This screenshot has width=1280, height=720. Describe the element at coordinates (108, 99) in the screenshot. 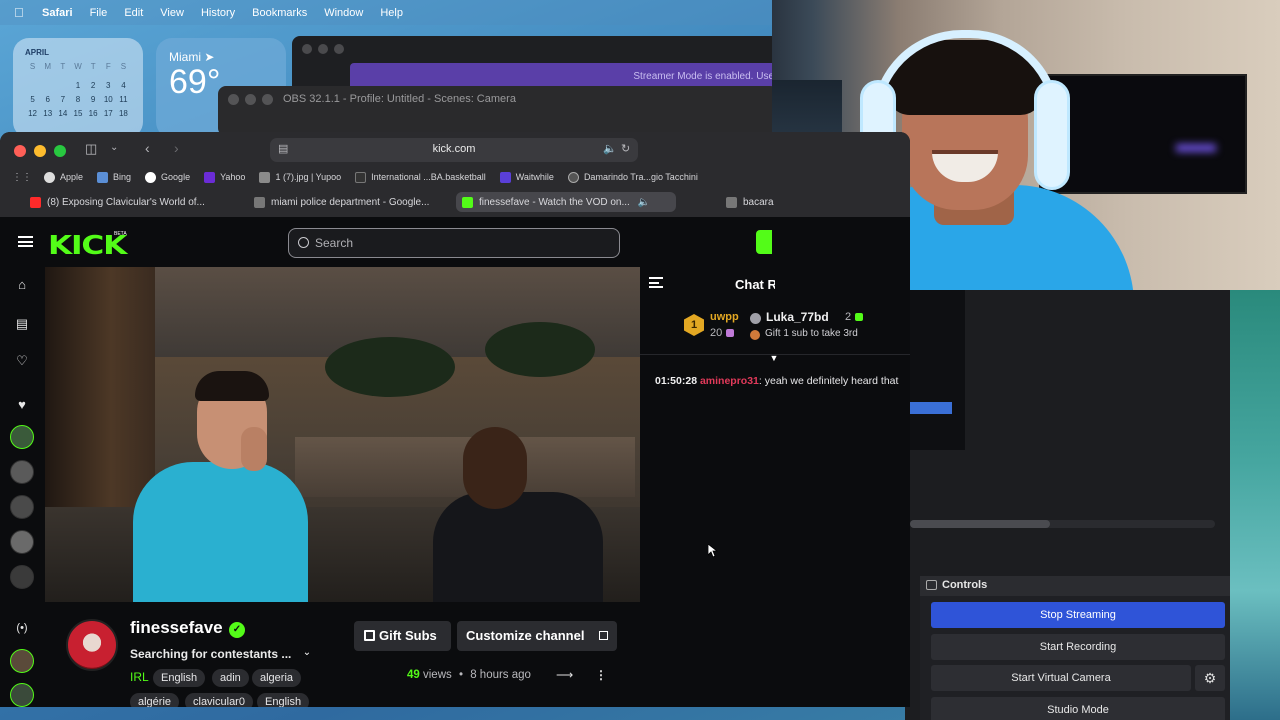

I see `calendar-day: 10` at that location.